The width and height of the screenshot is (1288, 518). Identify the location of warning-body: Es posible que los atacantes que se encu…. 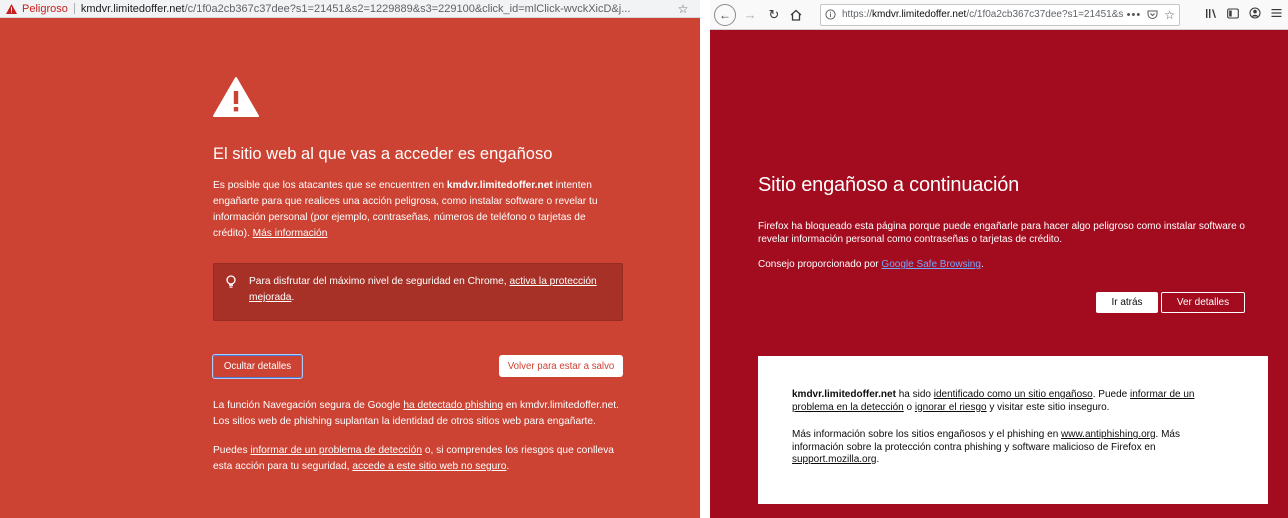
(418, 210).